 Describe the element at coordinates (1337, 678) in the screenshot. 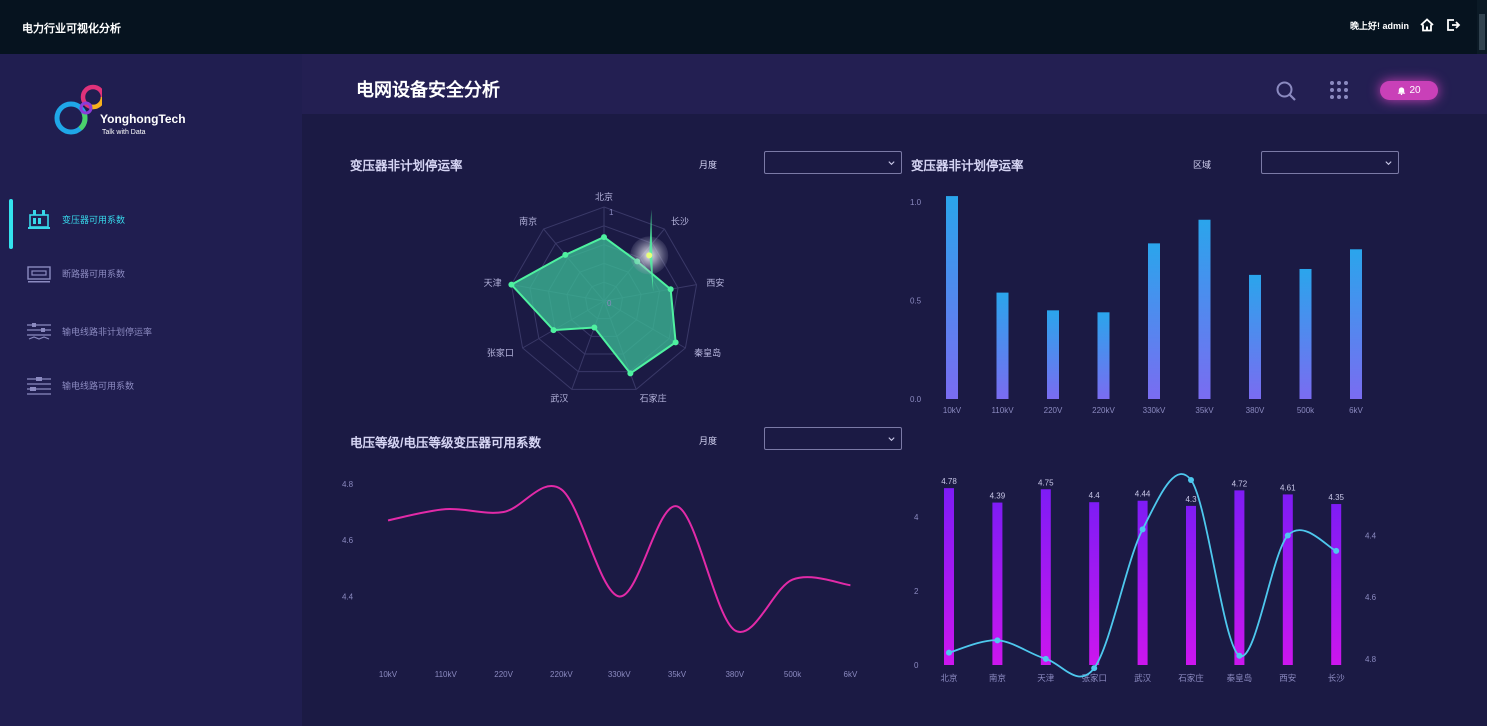

I see `combo-xtick-label: 长沙` at that location.